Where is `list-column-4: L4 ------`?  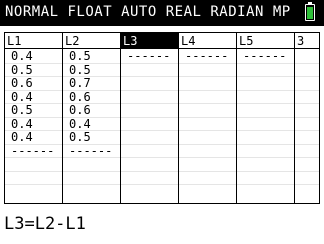 list-column-4: L4 ------ is located at coordinates (208, 118).